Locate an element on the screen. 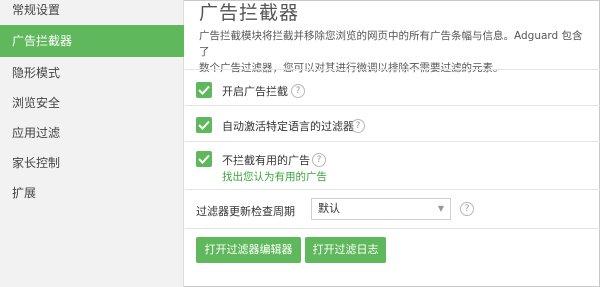 This screenshot has height=287, width=600. sidebar-item-browsing-security: 浏览安全 is located at coordinates (92, 103).